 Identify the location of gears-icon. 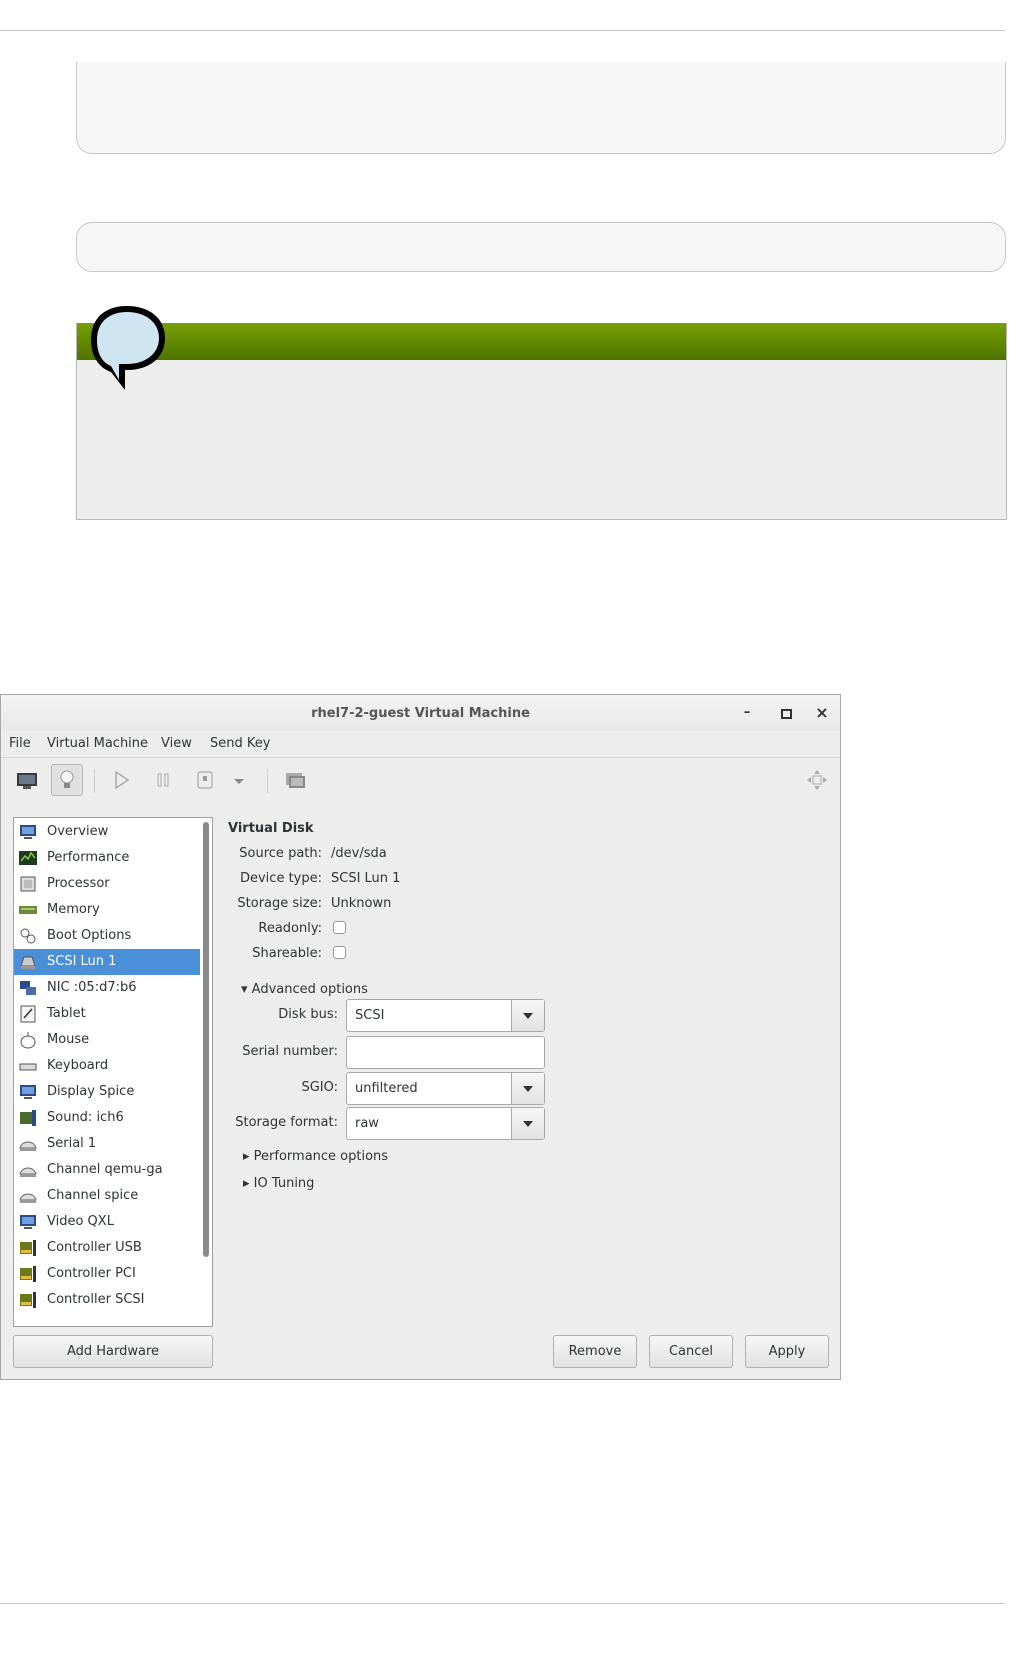
(28, 936).